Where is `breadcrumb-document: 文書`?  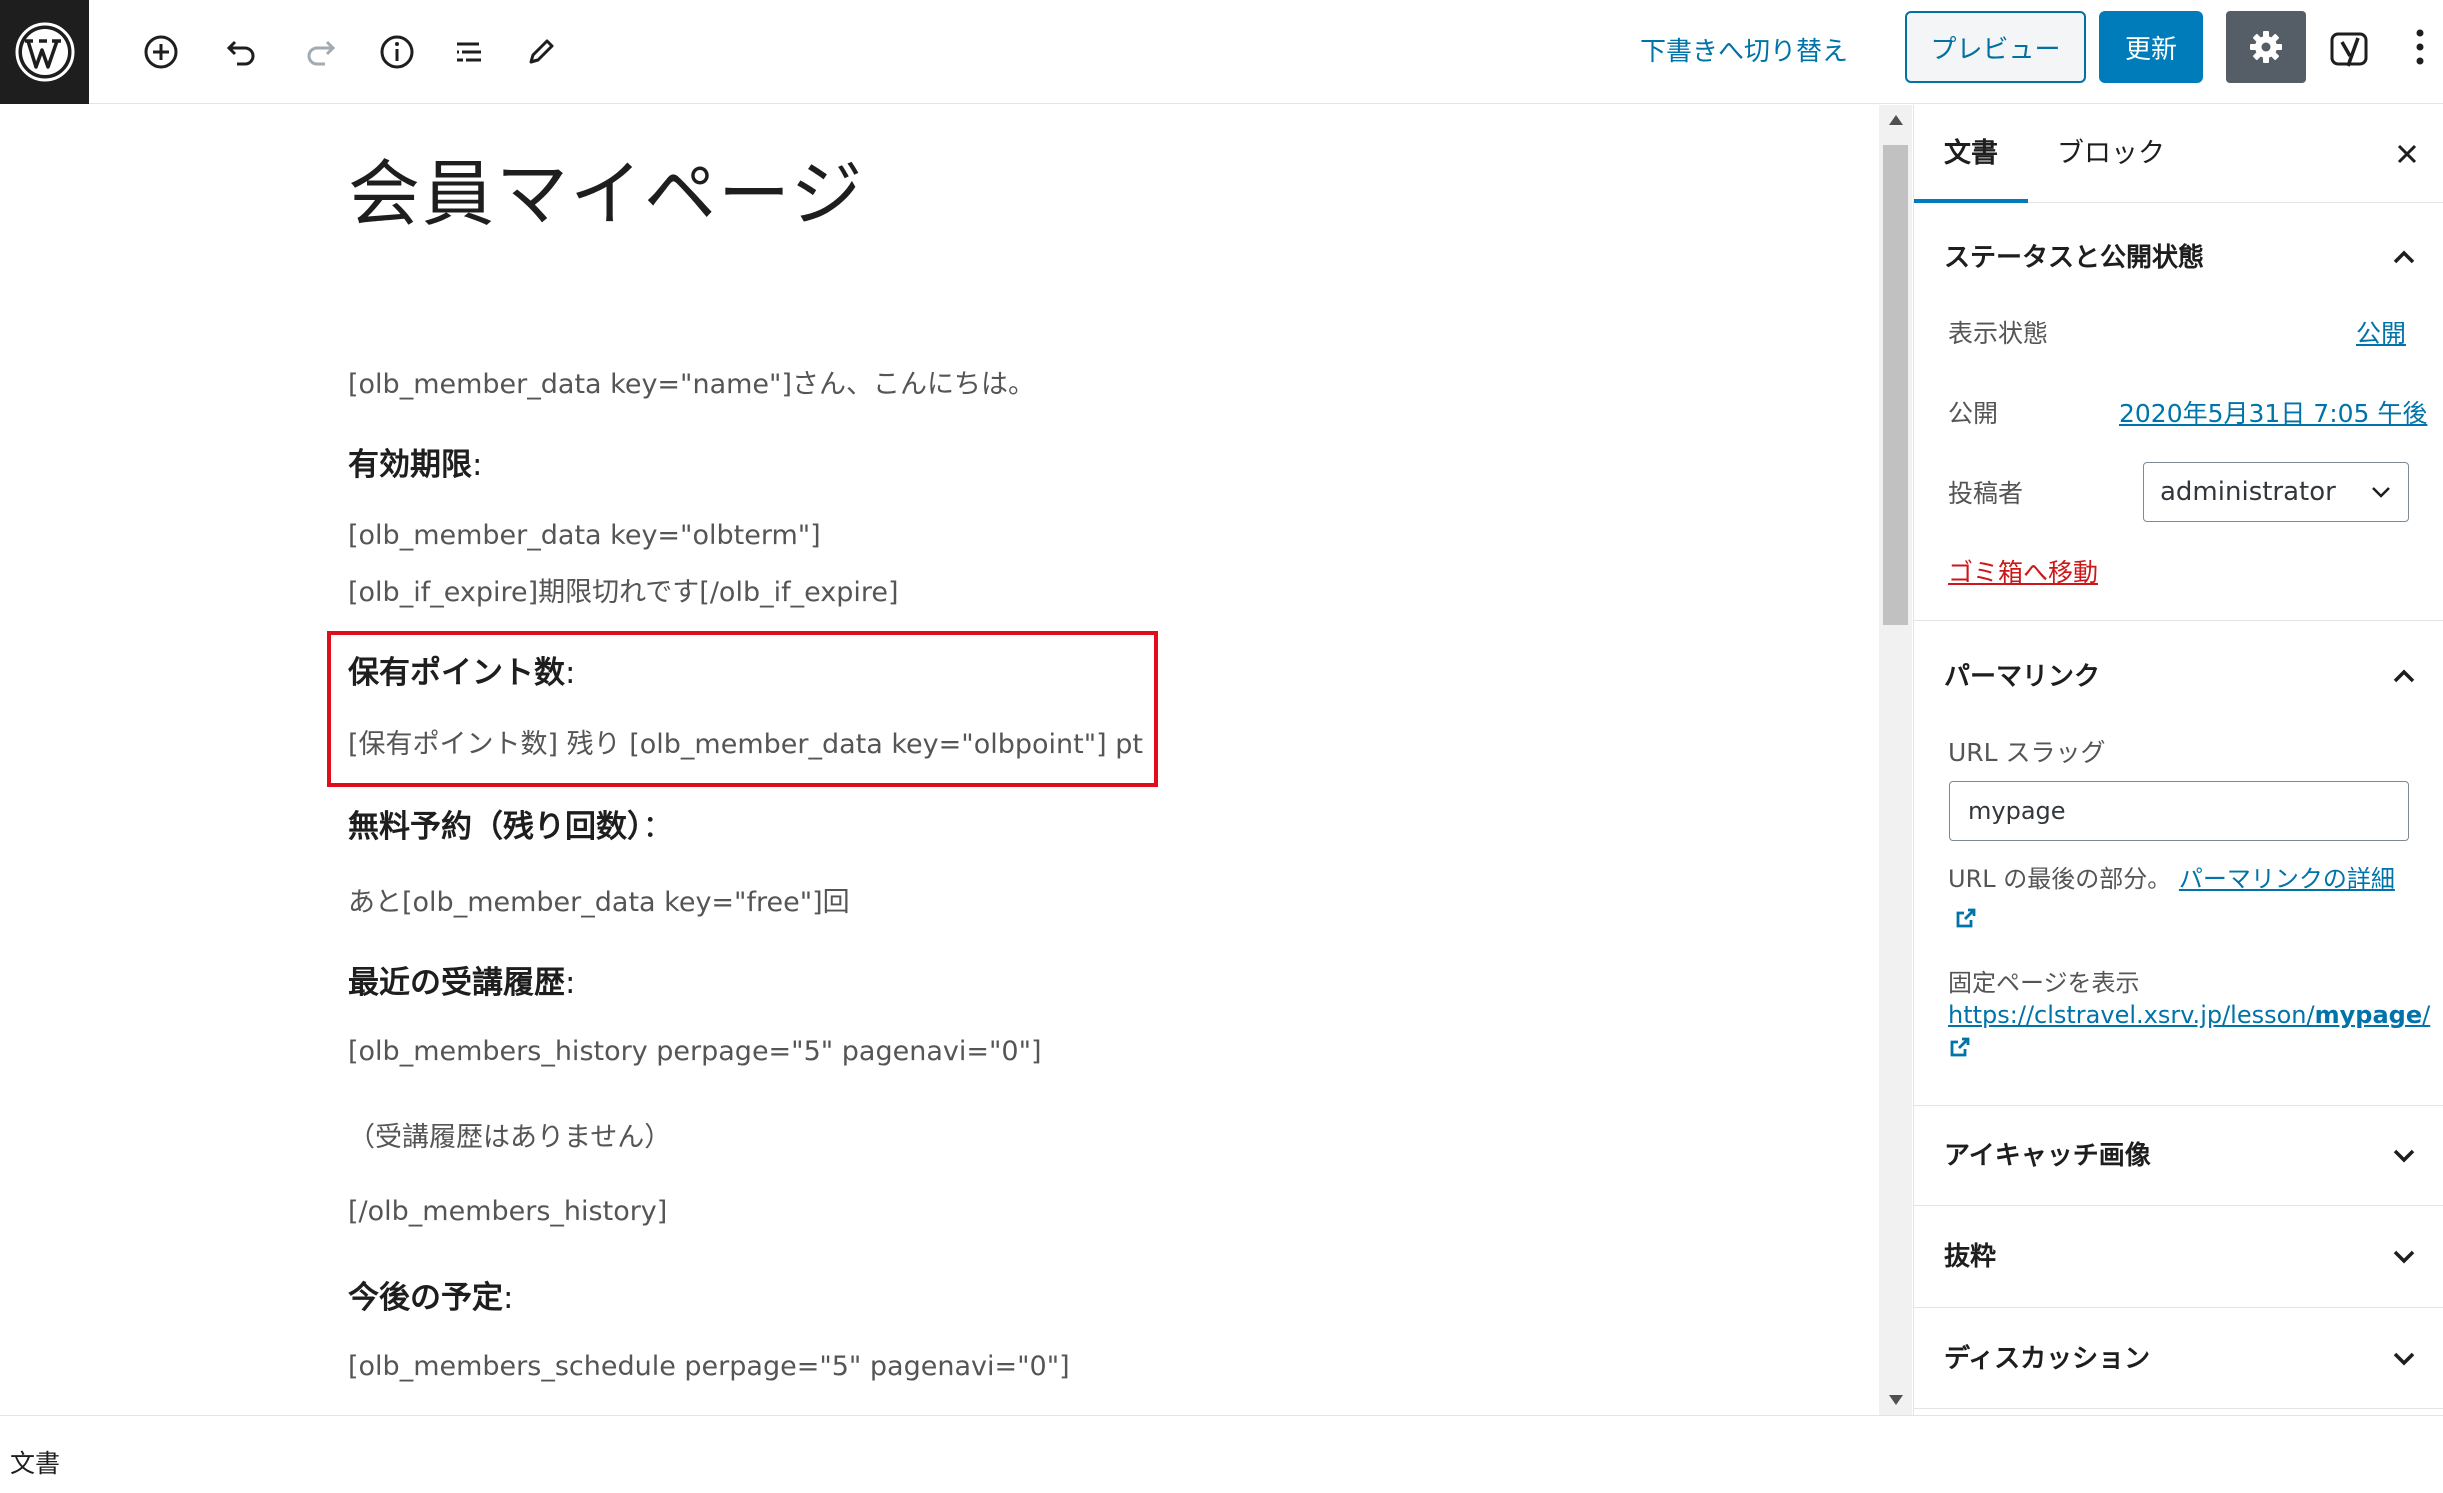
breadcrumb-document: 文書 is located at coordinates (35, 1462).